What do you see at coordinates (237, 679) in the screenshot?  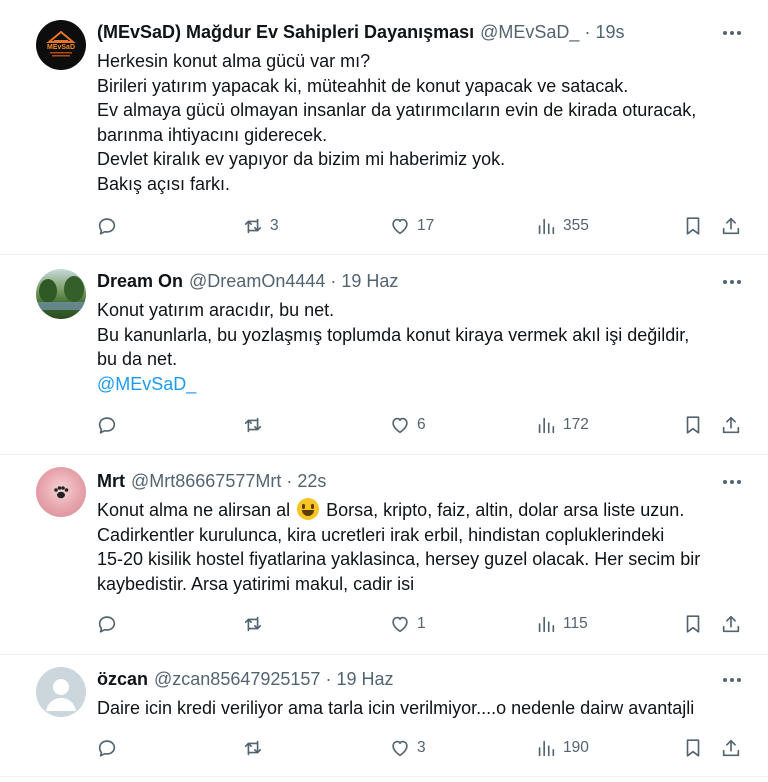 I see `user-handle: @zcan85647925157` at bounding box center [237, 679].